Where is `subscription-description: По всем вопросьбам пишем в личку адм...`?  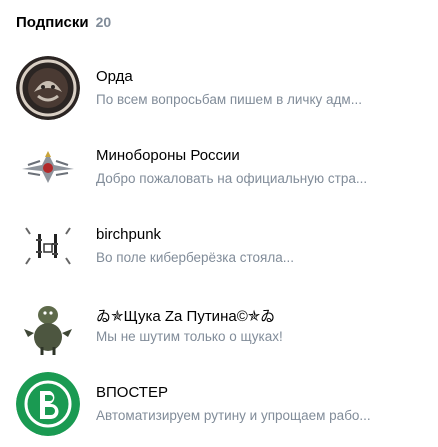
subscription-description: По всем вопросьбам пишем в личку адм... is located at coordinates (229, 99).